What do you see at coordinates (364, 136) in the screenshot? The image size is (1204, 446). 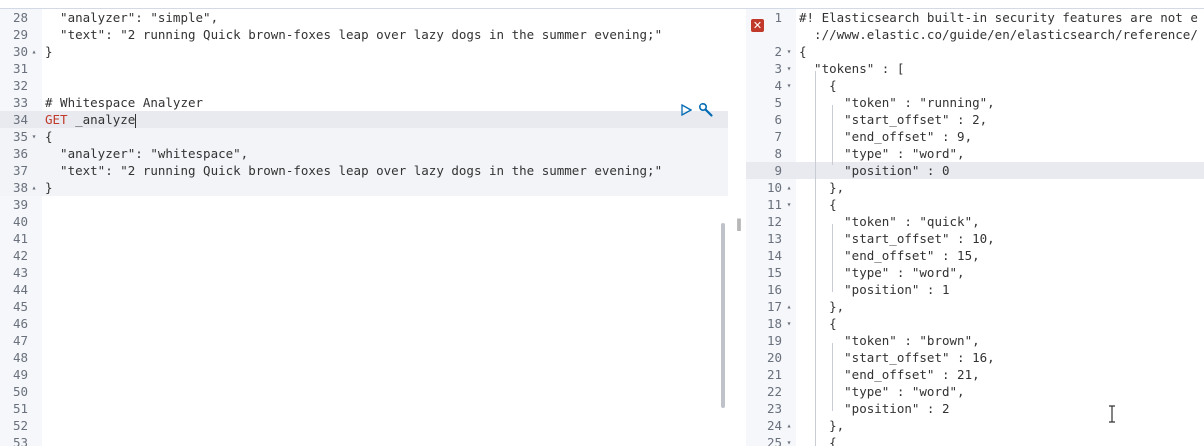 I see `code-line: 35 ▾ {` at bounding box center [364, 136].